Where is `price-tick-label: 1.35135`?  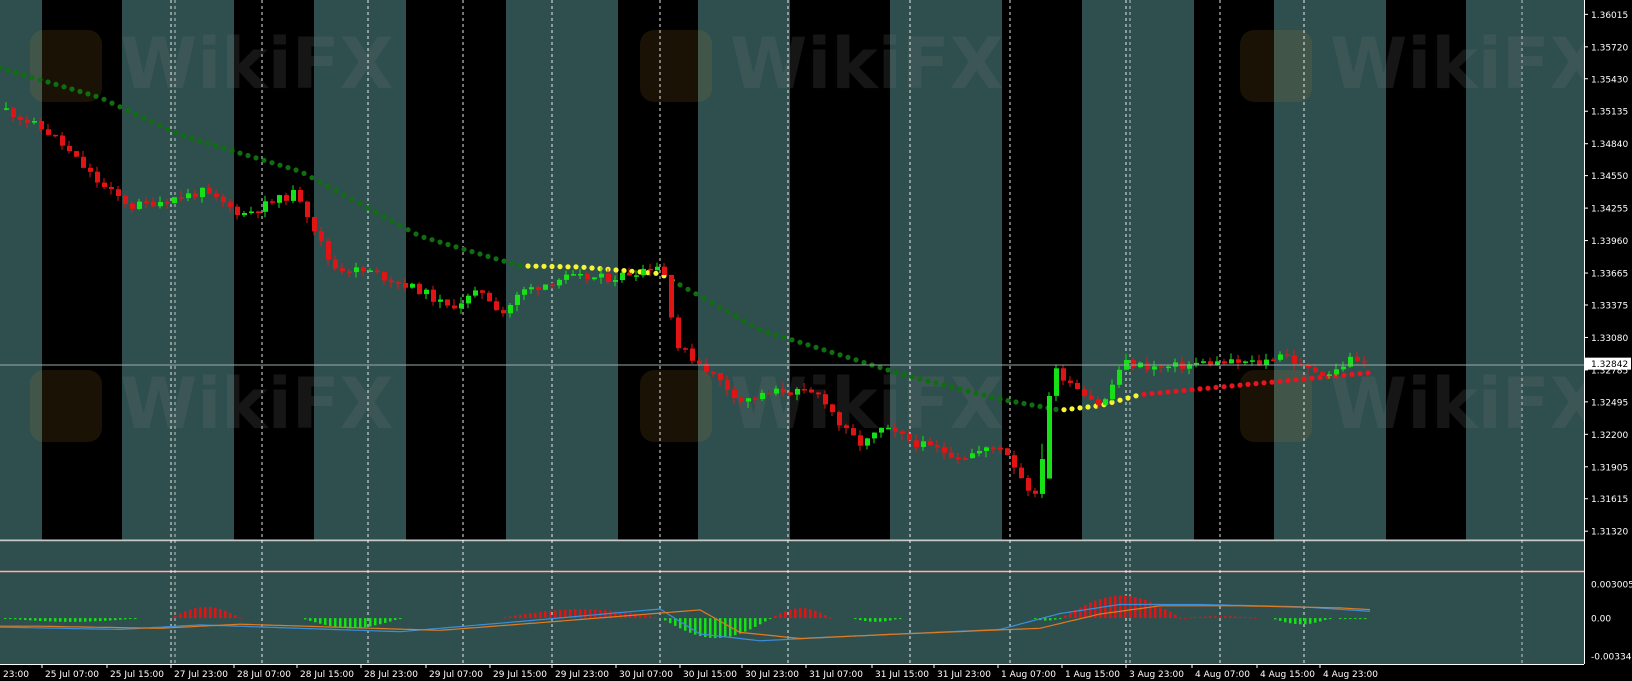 price-tick-label: 1.35135 is located at coordinates (1609, 113).